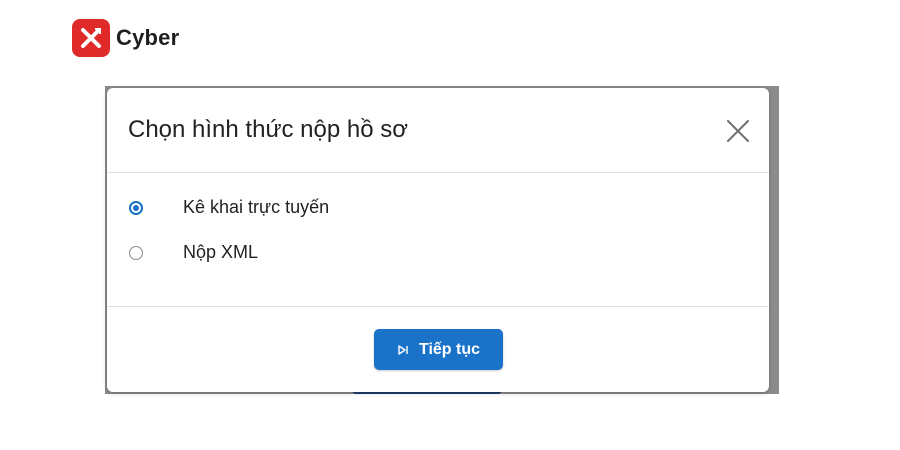 This screenshot has height=450, width=900. I want to click on continue-button: Tiếp tục, so click(438, 349).